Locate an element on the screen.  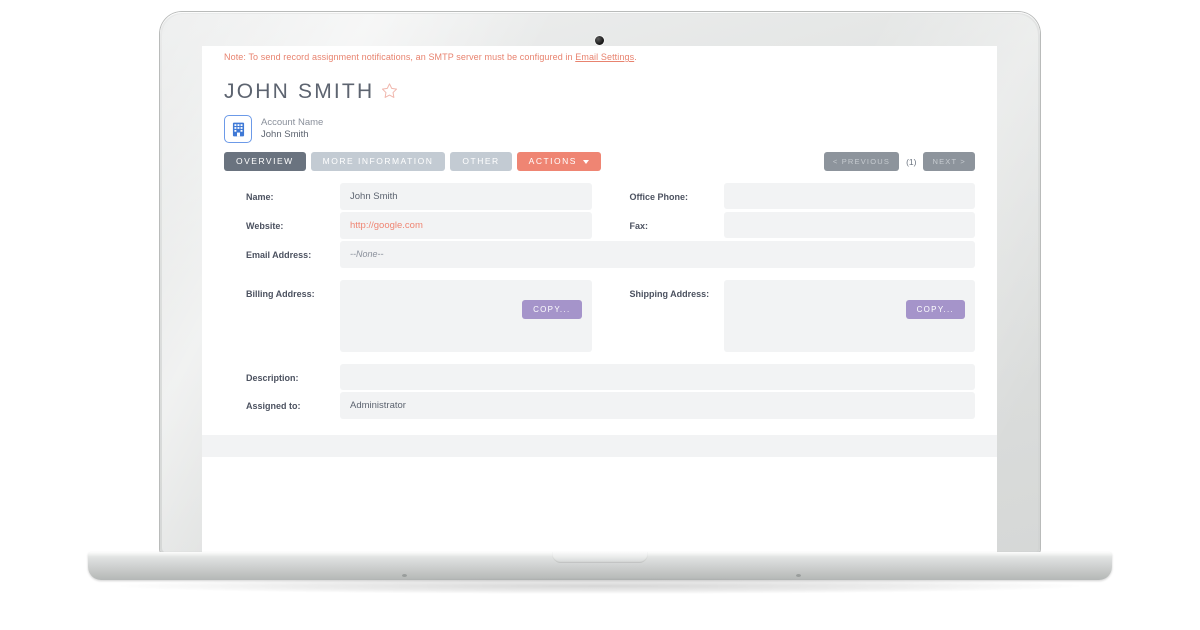
field-email-address-label: Email Address: is located at coordinates (279, 255).